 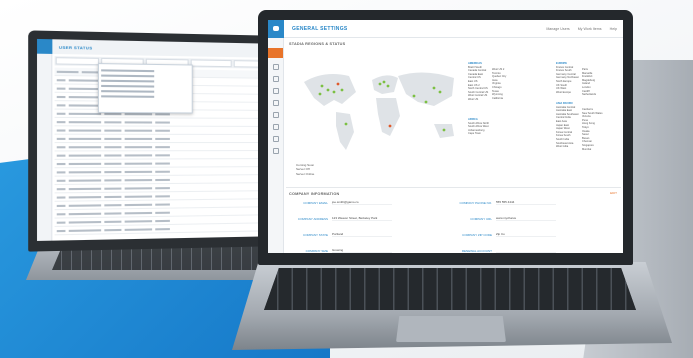 I want to click on header-menu: Manage Users My Work Items Help, so click(x=581, y=29).